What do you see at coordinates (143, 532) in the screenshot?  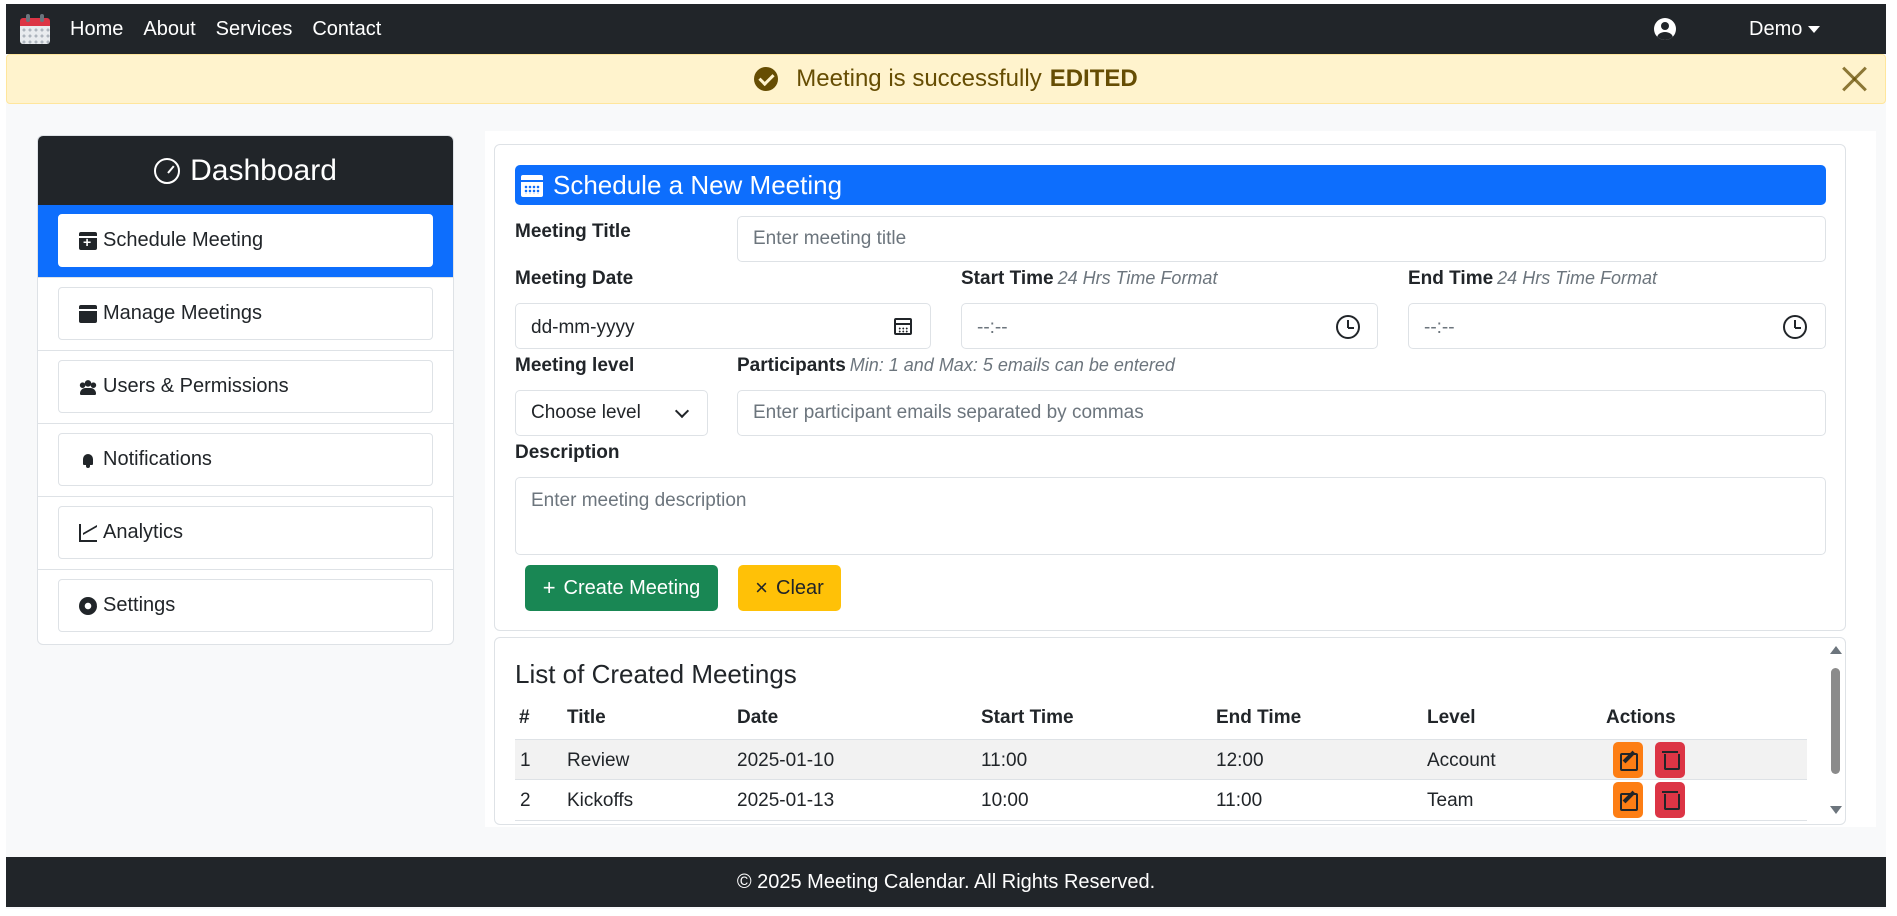 I see `sidebar-item-label: Analytics` at bounding box center [143, 532].